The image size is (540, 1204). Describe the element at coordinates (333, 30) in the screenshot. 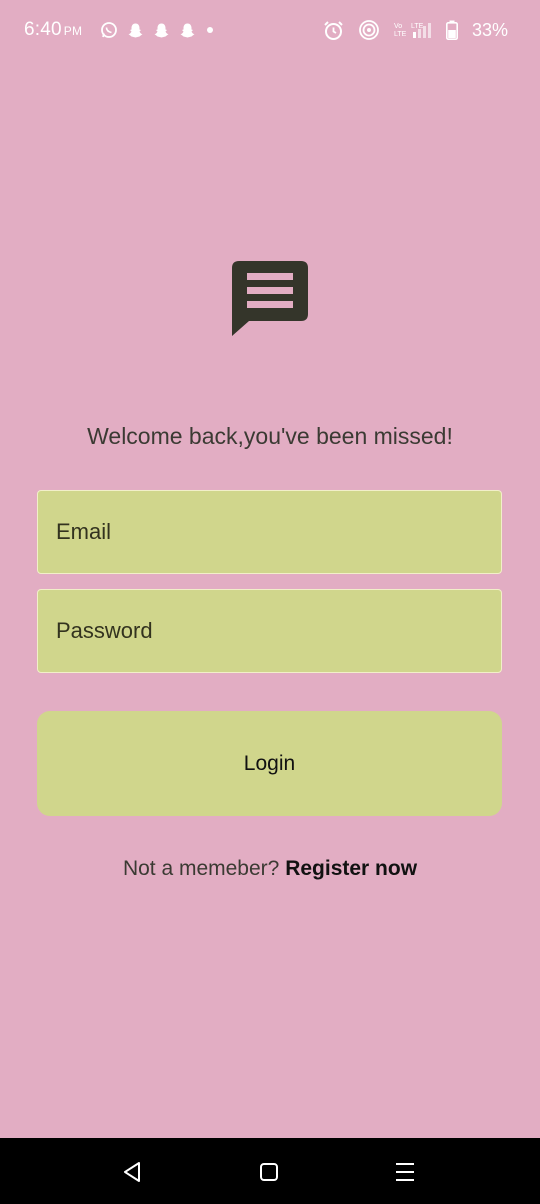

I see `alarm-icon` at that location.